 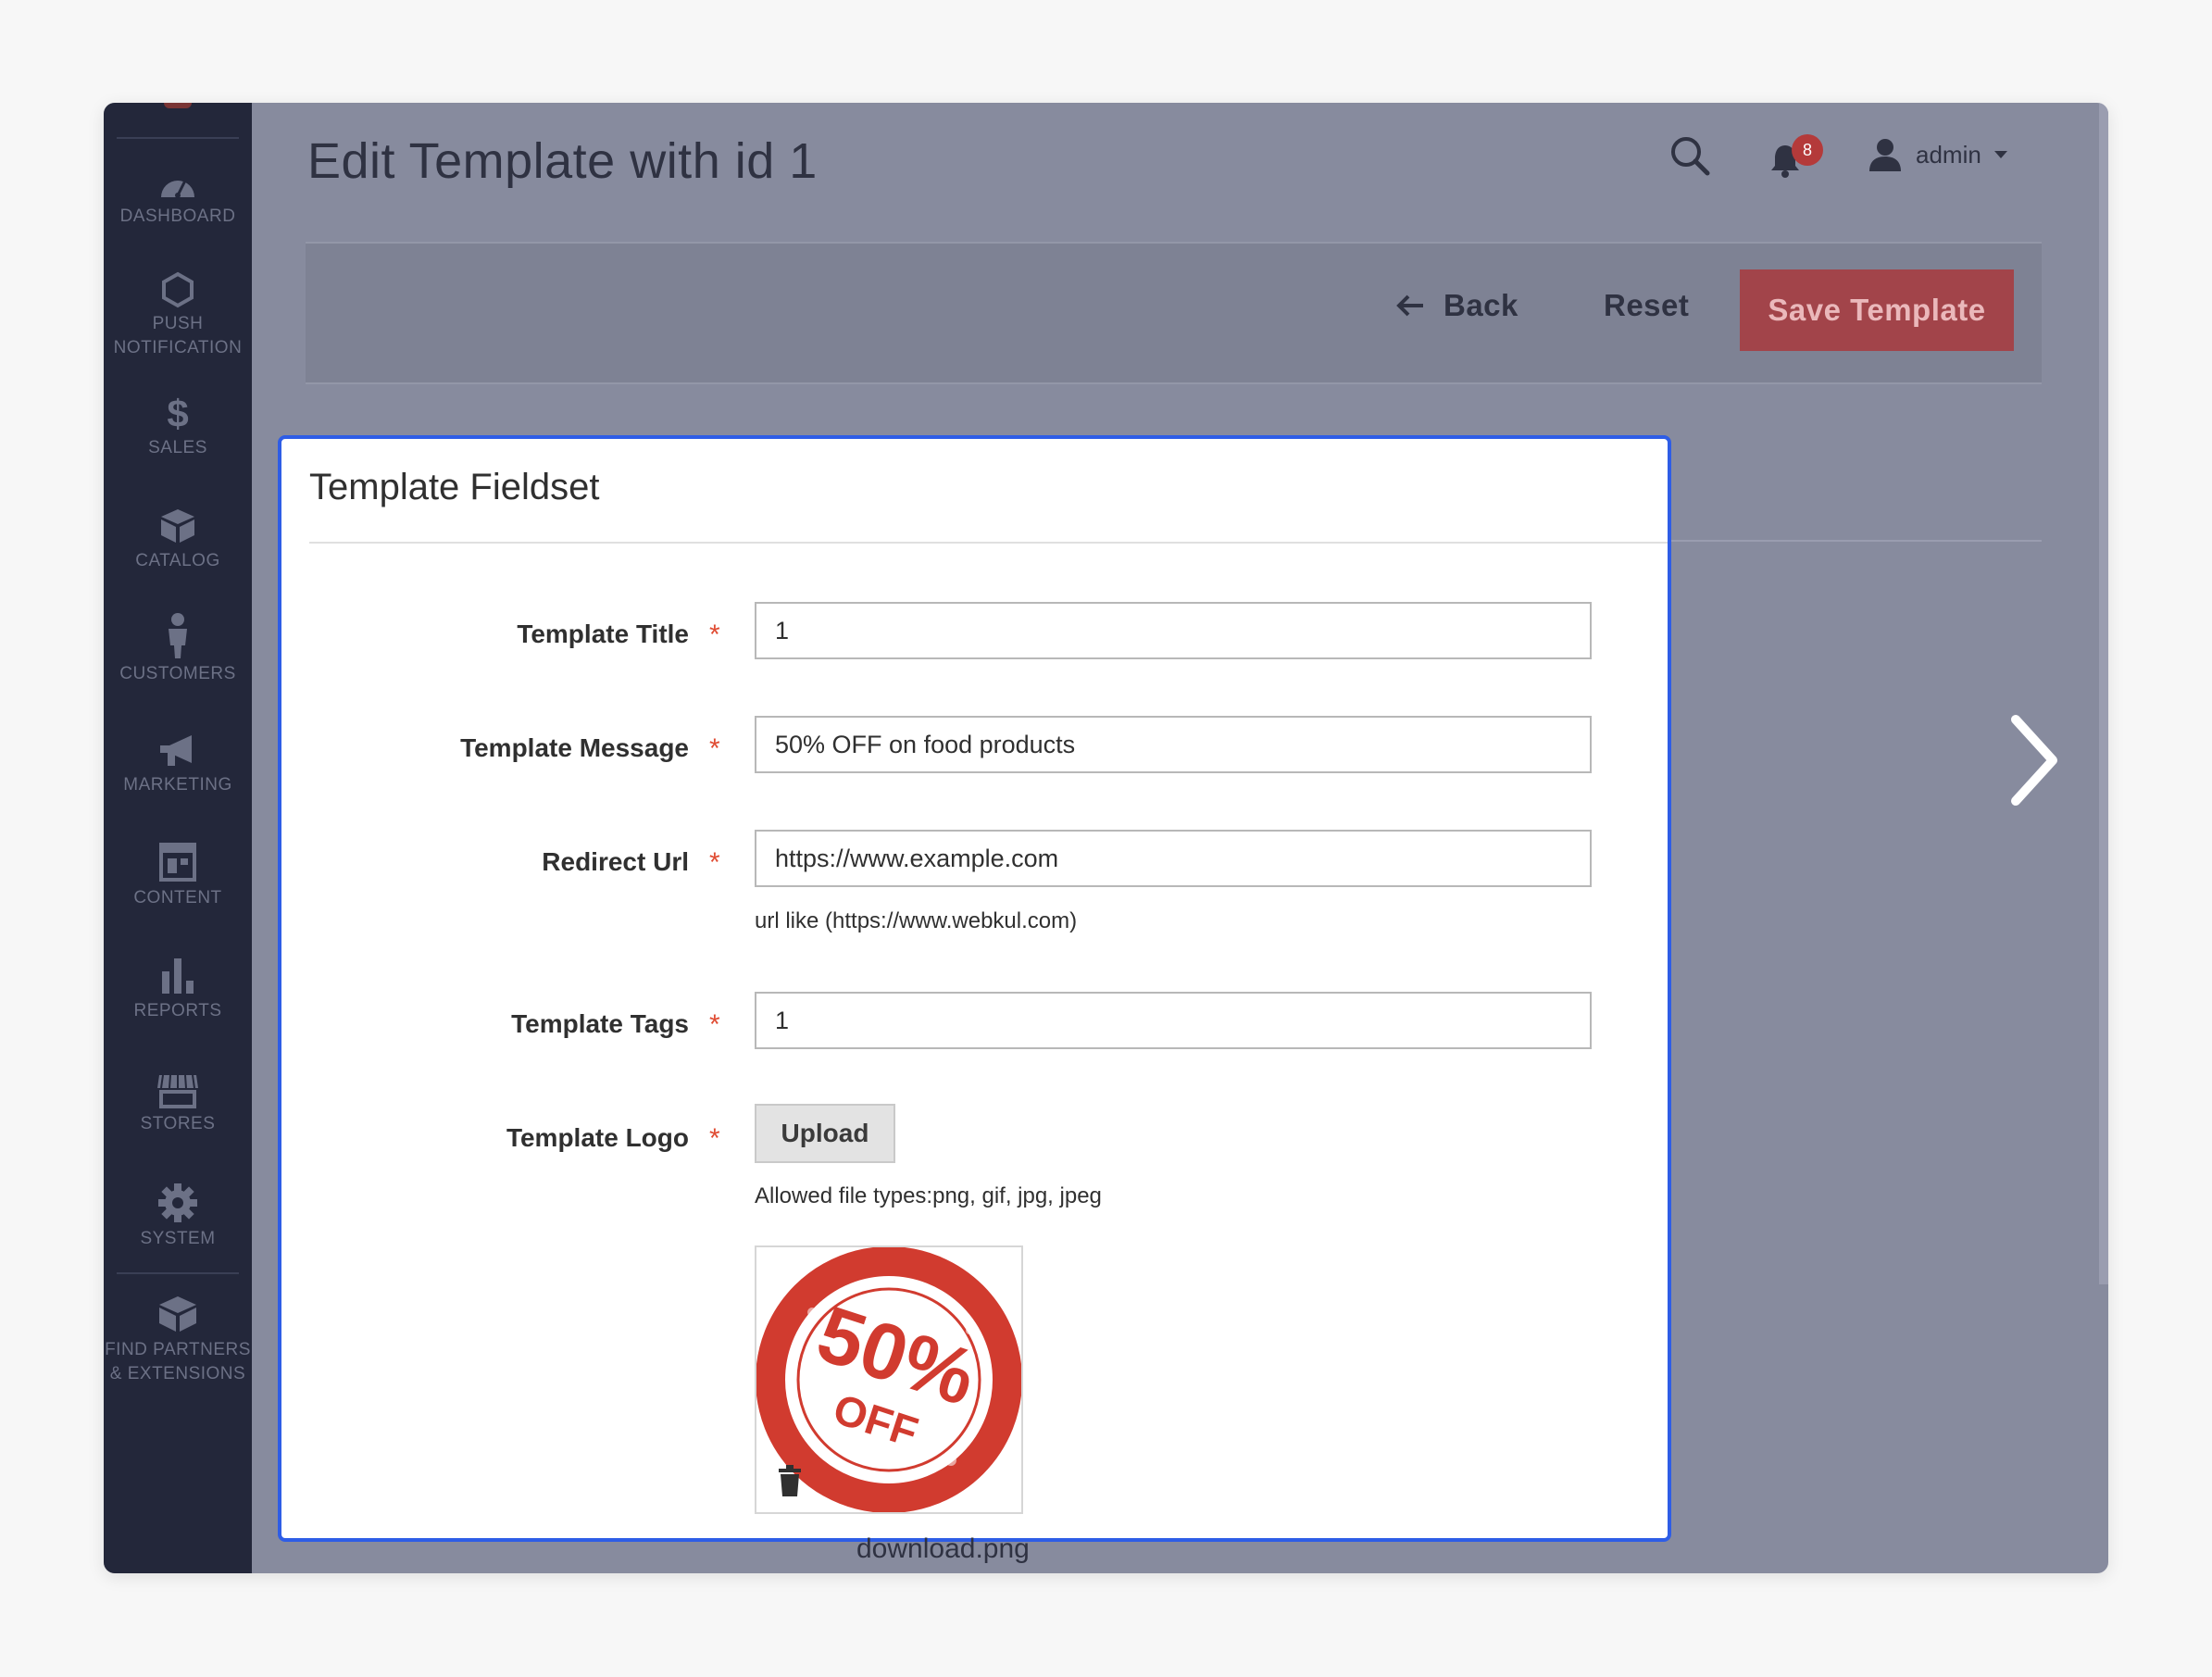 I want to click on storefront-icon, so click(x=178, y=1091).